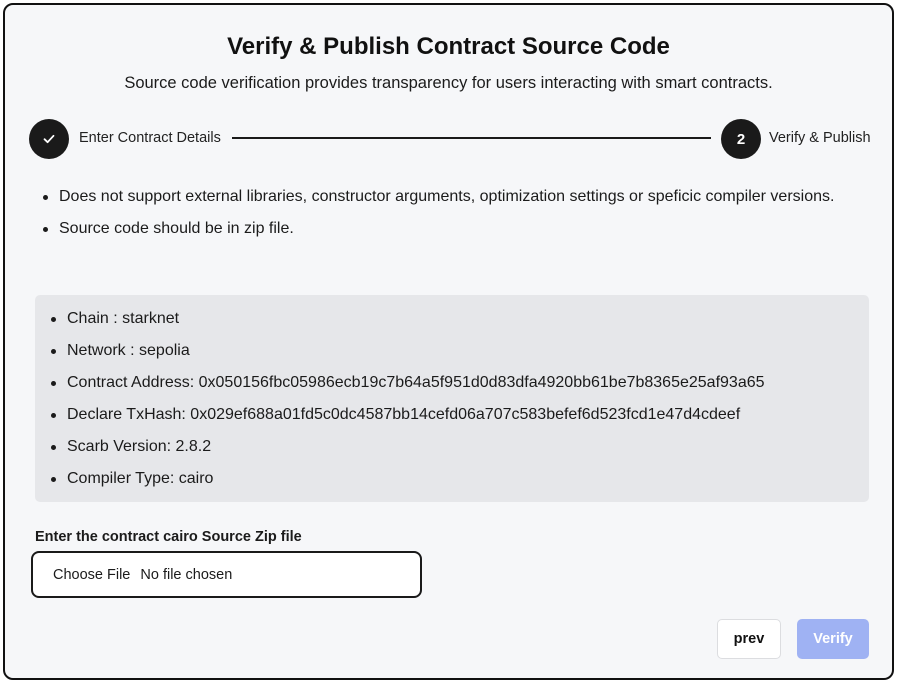 This screenshot has width=901, height=686. I want to click on detail-compiler-type: Compiler Type: cairo, so click(407, 479).